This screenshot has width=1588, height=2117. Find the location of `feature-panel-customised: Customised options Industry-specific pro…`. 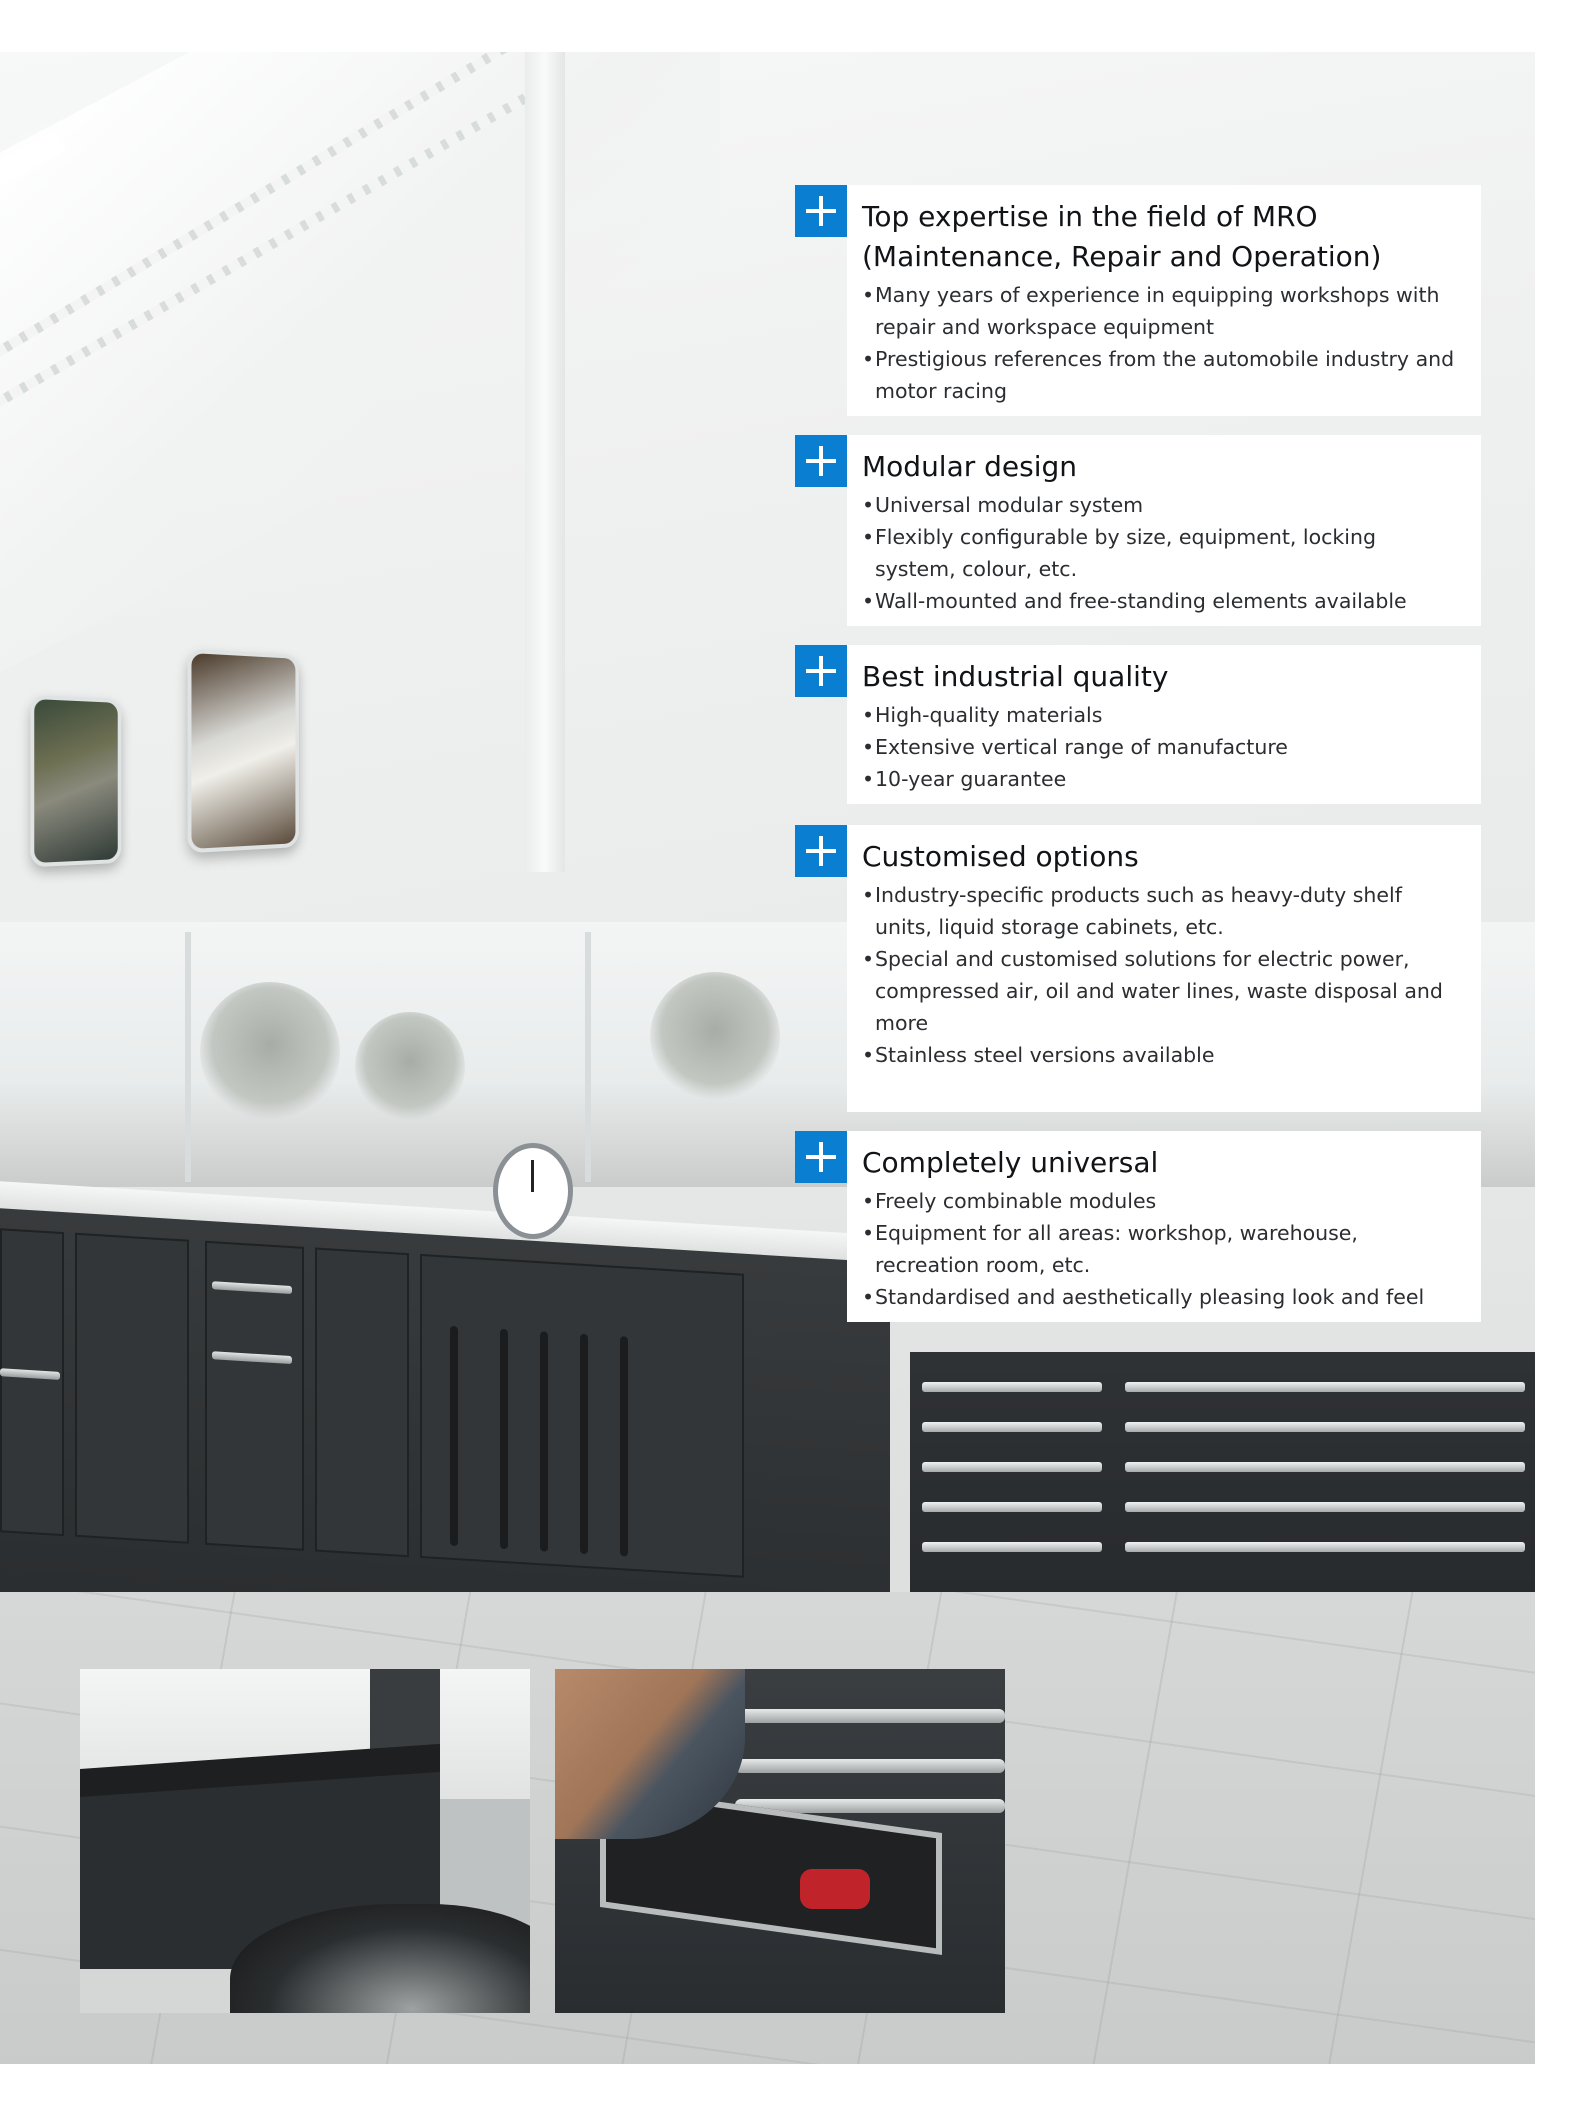

feature-panel-customised: Customised options Industry-specific pro… is located at coordinates (1138, 968).